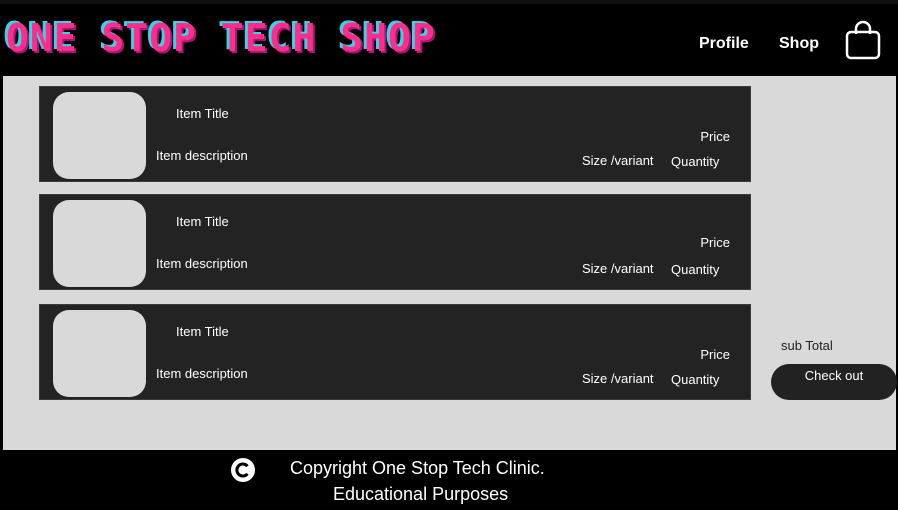 Image resolution: width=898 pixels, height=510 pixels. Describe the element at coordinates (421, 494) in the screenshot. I see `footer-purpose-text: Educational Purposes` at that location.